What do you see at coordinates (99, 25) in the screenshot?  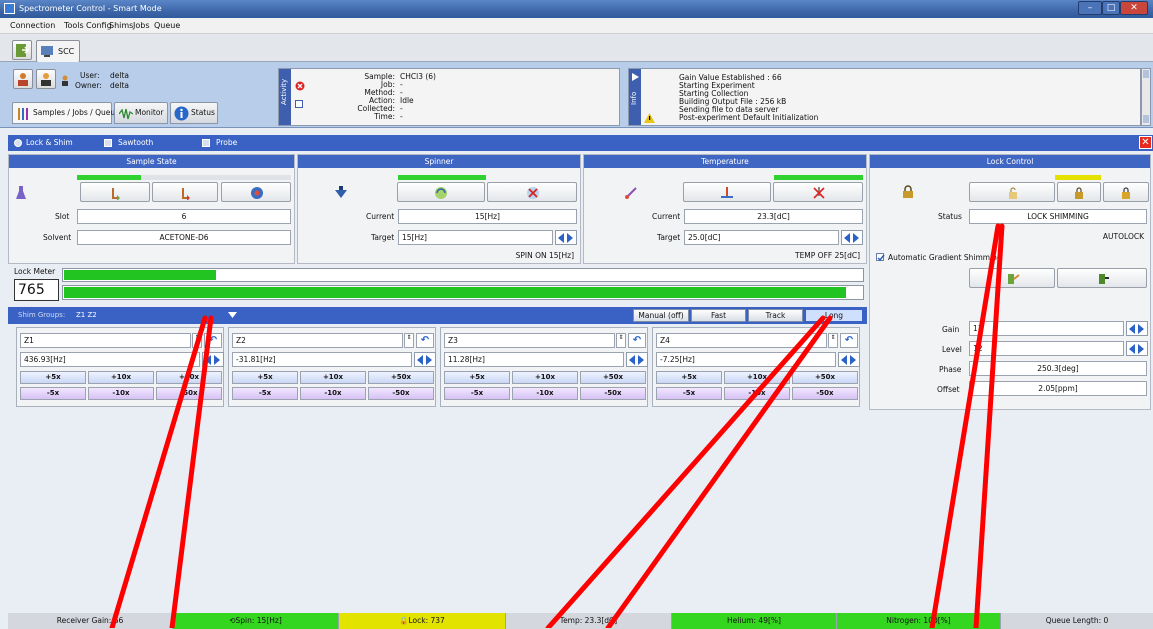 I see `menu-config: Config` at bounding box center [99, 25].